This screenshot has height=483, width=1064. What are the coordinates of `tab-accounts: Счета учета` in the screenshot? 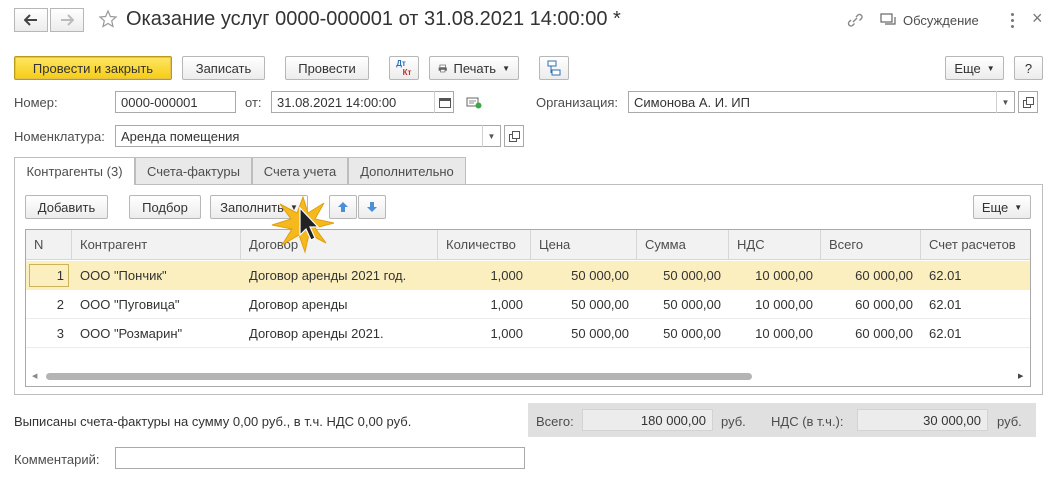 It's located at (300, 170).